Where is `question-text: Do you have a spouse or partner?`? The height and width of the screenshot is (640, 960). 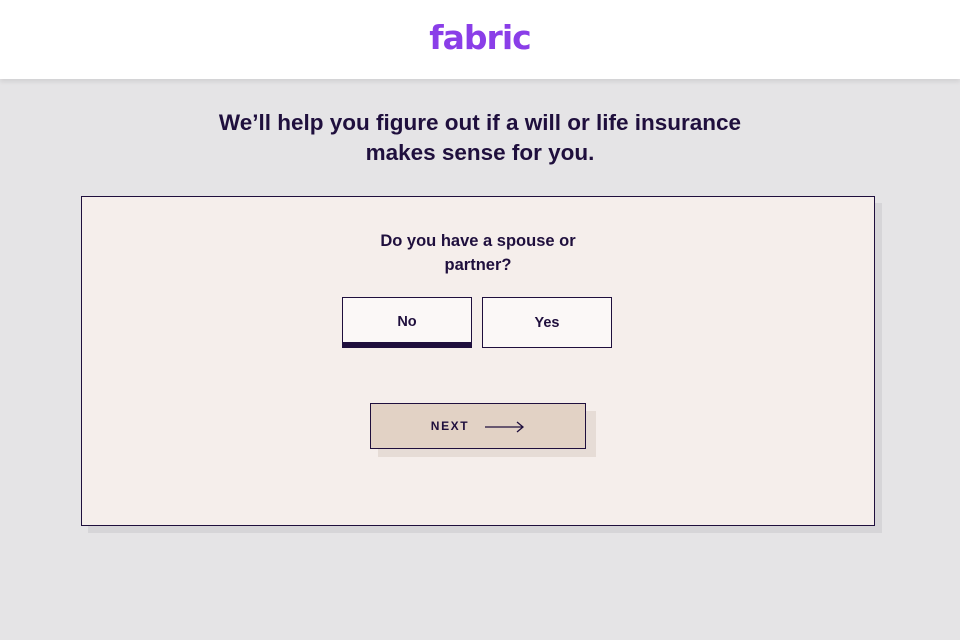
question-text: Do you have a spouse or partner? is located at coordinates (478, 253).